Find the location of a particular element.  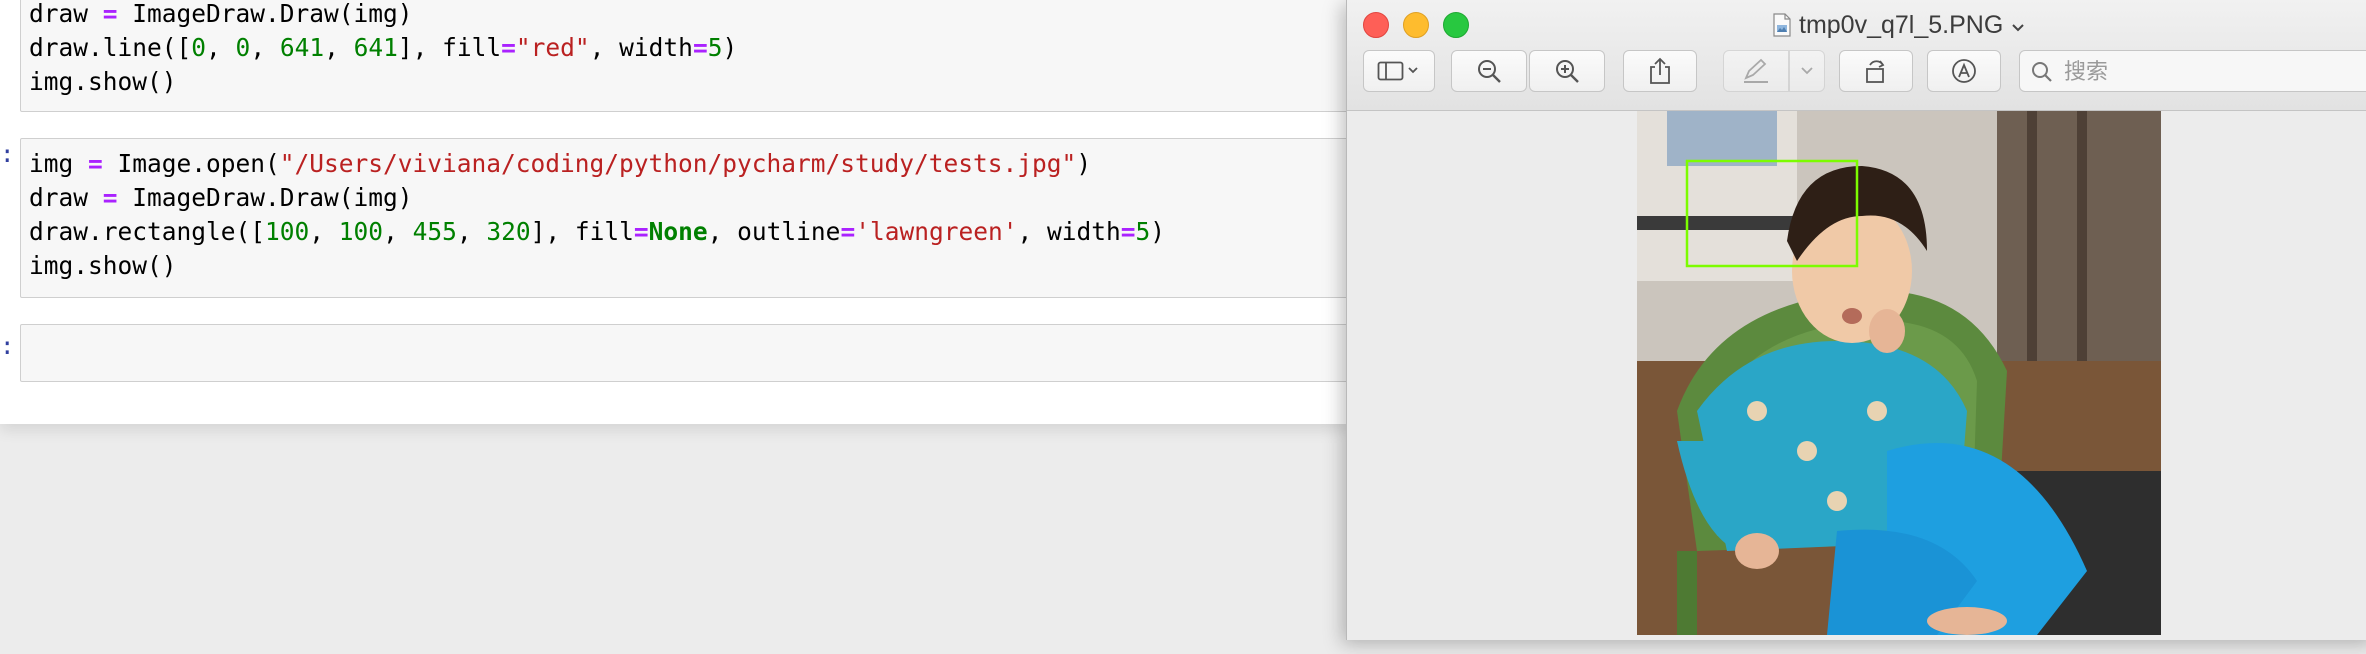

window-title-text: tmp0v_q7l_5.PNG is located at coordinates (1901, 24).